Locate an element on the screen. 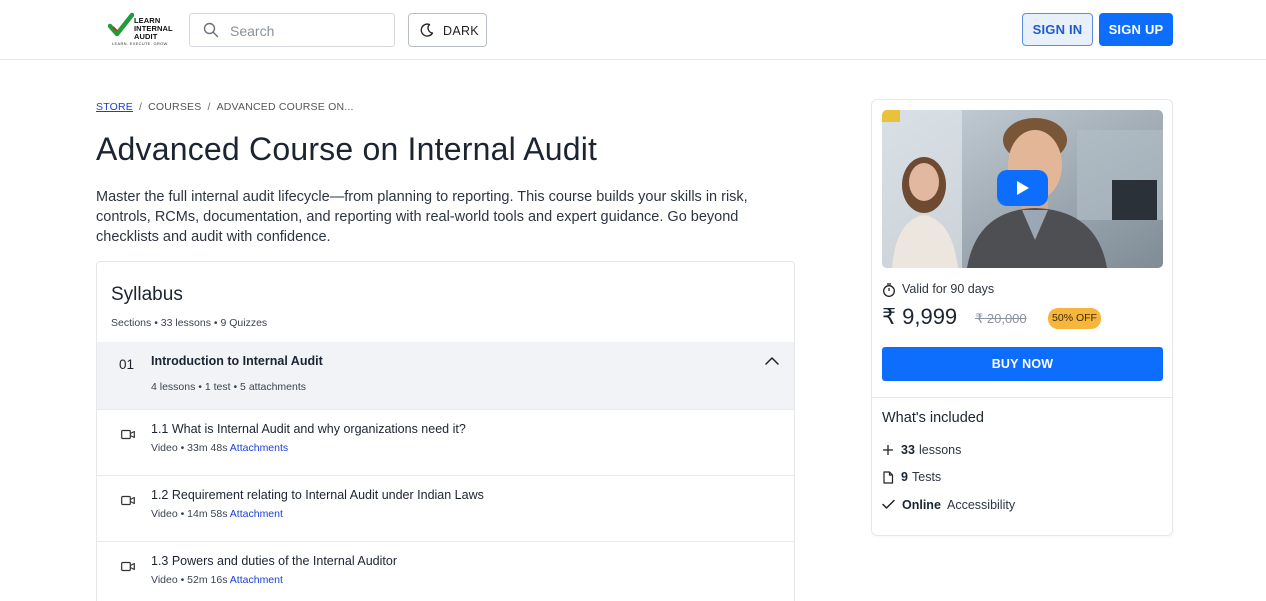  accessibility-label: Accessibility is located at coordinates (981, 505).